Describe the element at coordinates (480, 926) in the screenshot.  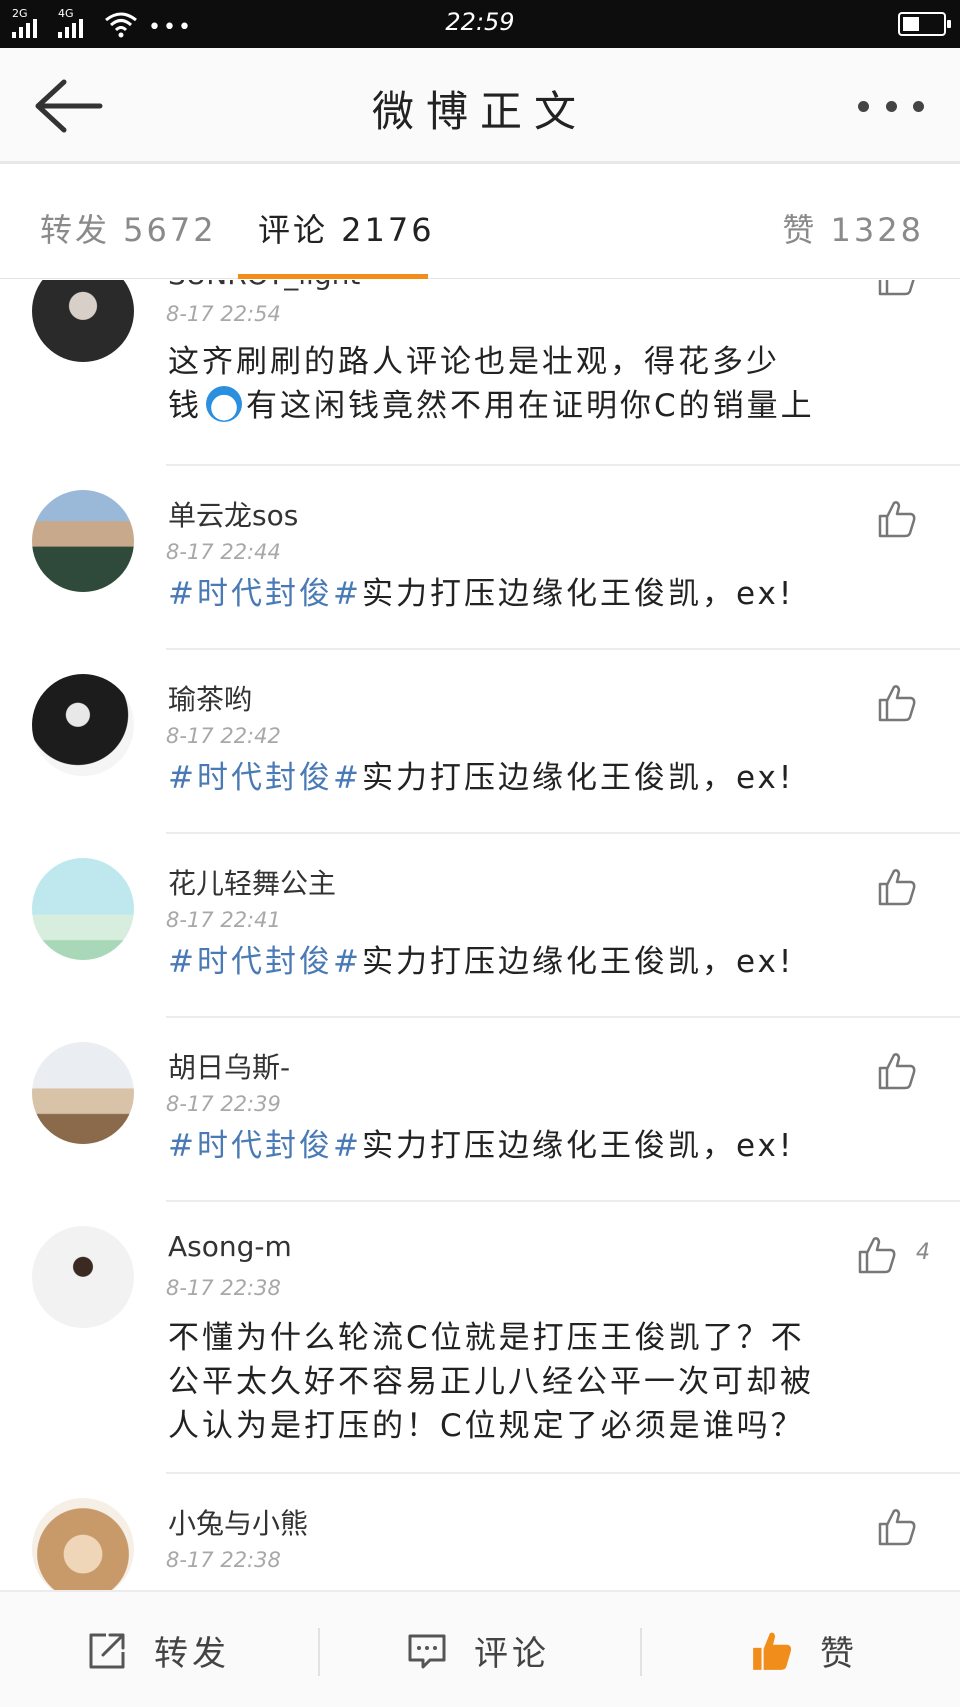
I see `comment-item: 花儿轻舞公主 8-17 22:41 #时代封俊#实力打压边缘化王俊凯，ex!` at that location.